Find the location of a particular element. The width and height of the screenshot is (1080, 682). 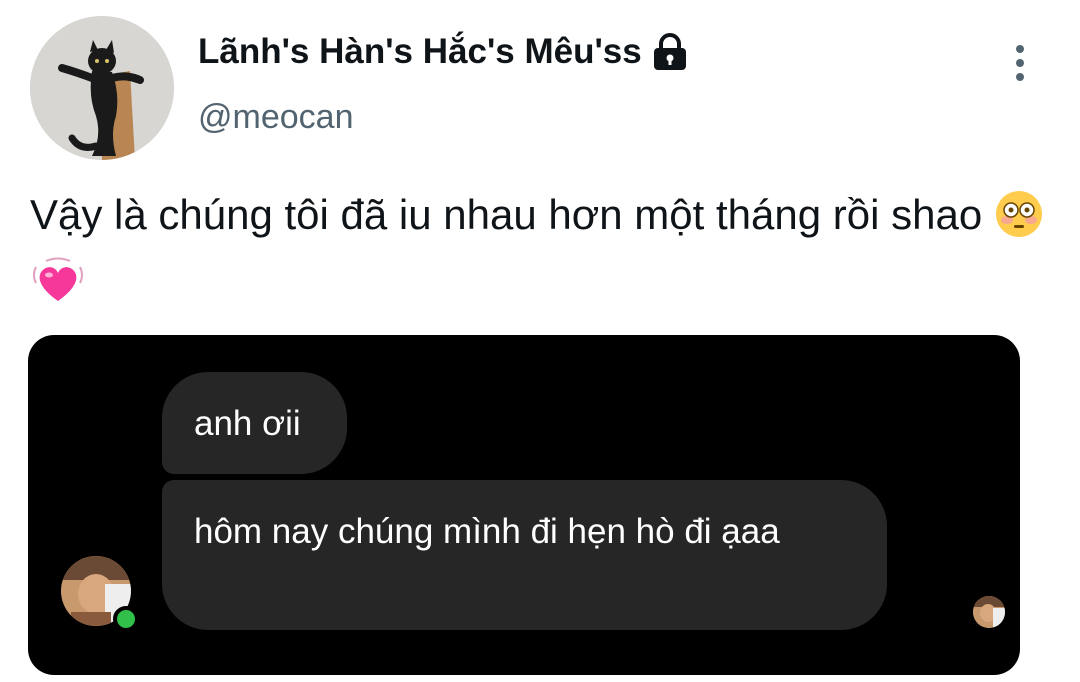

more-vertical-icon is located at coordinates (1020, 49).